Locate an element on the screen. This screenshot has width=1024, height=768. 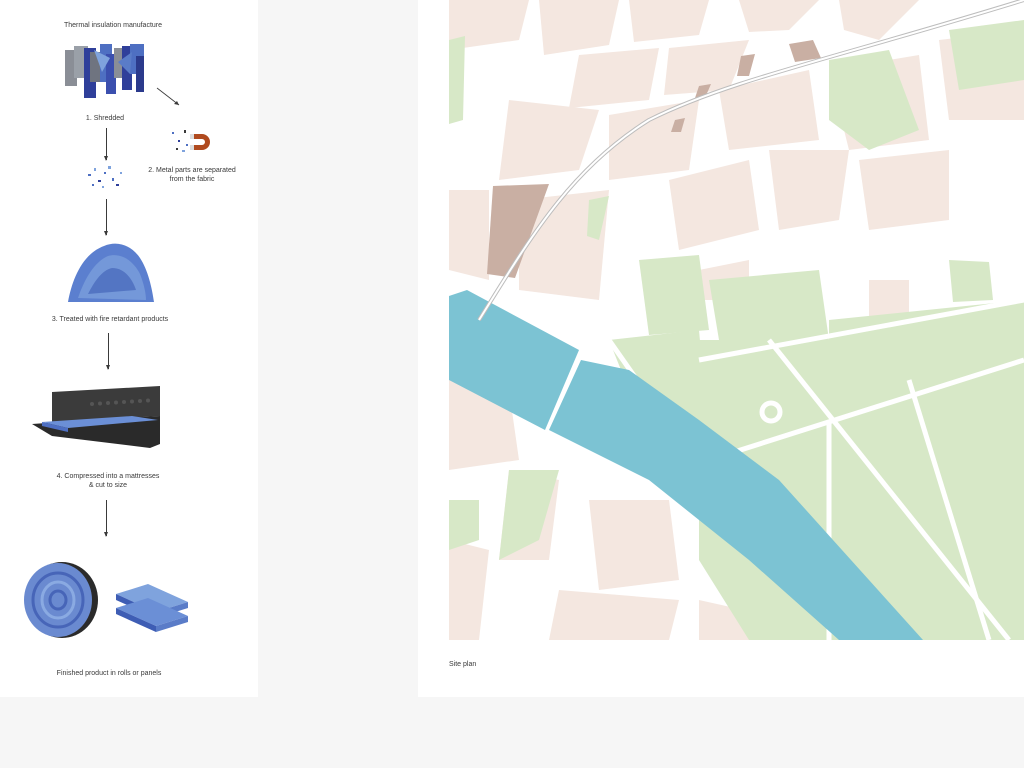
step-2-label-line2: from the fabric is located at coordinates (192, 179).